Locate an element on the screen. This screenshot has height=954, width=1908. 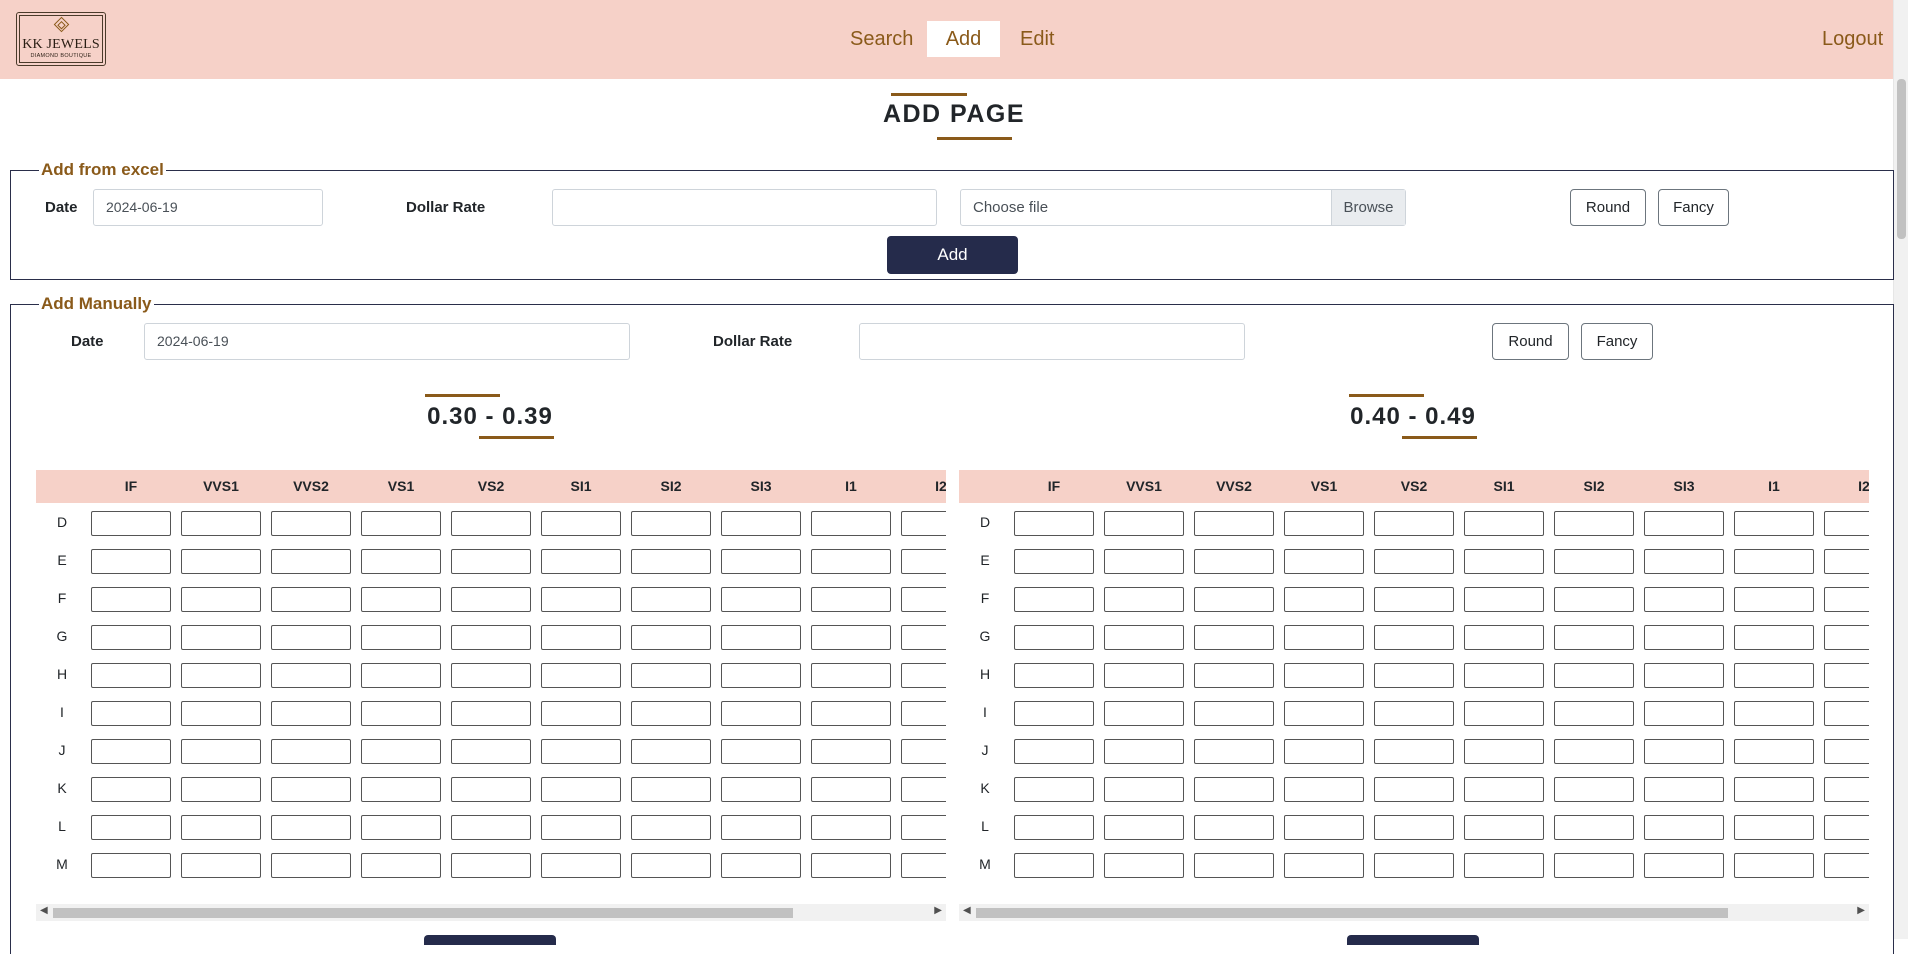
manual-dollar-rate-input is located at coordinates (1052, 341).